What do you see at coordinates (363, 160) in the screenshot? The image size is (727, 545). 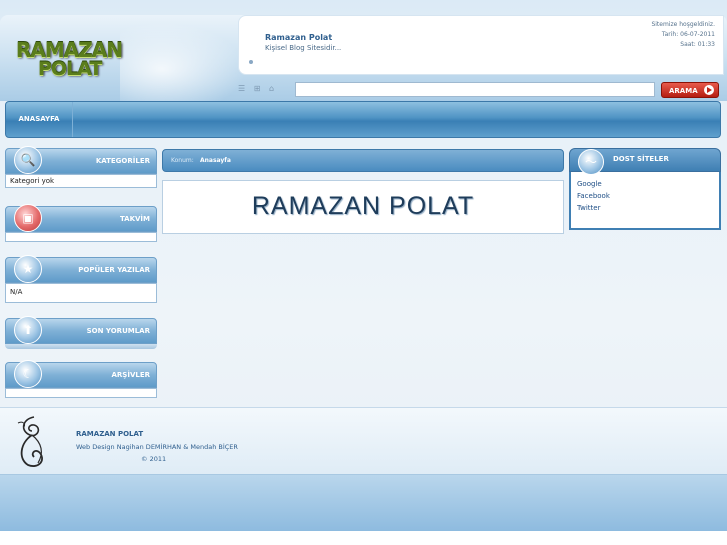 I see `breadcrumb: Konum: Anasayfa` at bounding box center [363, 160].